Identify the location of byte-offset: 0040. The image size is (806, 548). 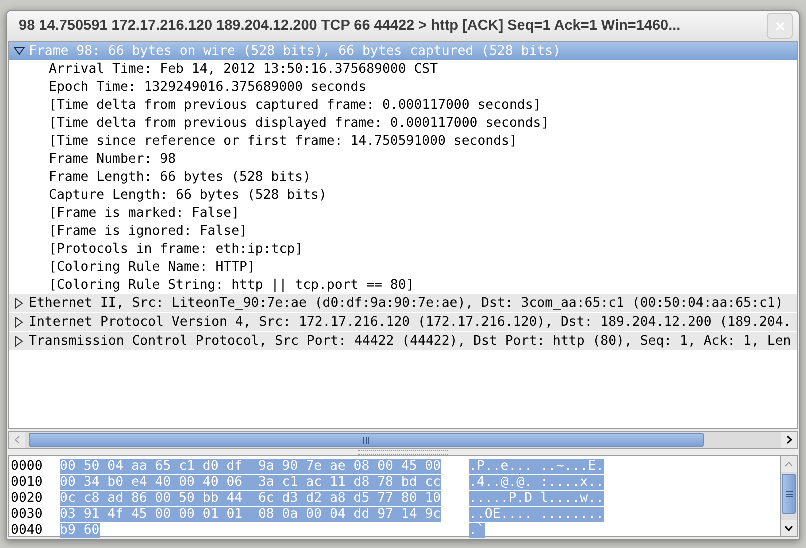
(27, 530).